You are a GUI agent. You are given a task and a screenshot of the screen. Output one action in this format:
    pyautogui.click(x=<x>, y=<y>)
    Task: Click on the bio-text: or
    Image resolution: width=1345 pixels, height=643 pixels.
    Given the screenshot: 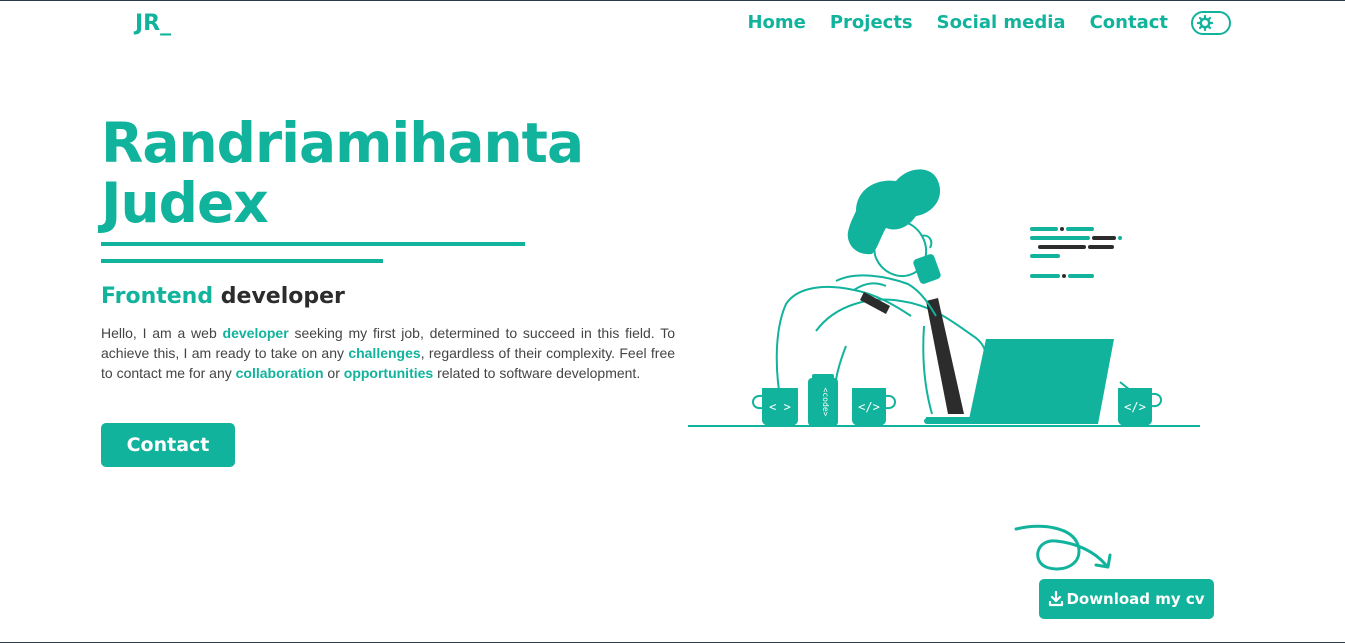 What is the action you would take?
    pyautogui.click(x=333, y=373)
    